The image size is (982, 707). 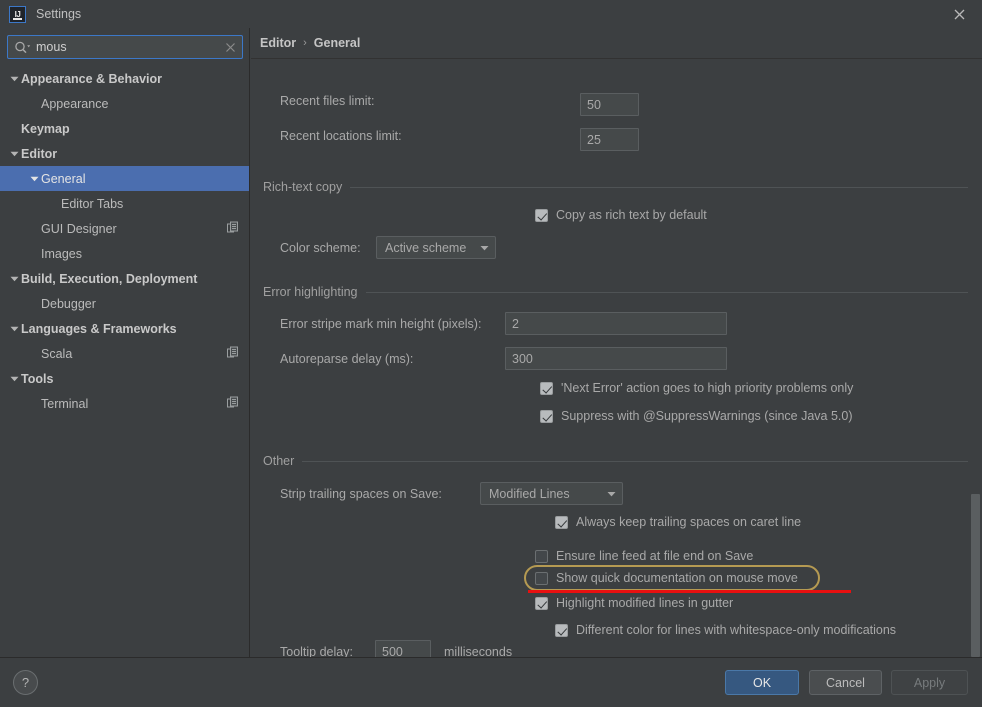 What do you see at coordinates (975, 373) in the screenshot?
I see `content-scrollbar-track` at bounding box center [975, 373].